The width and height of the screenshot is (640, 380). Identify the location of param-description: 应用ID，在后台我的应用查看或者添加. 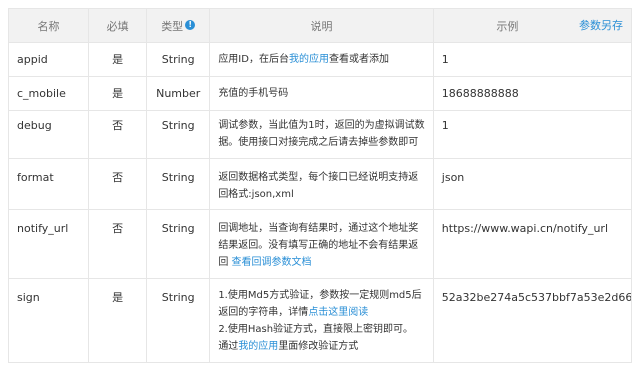
(321, 59).